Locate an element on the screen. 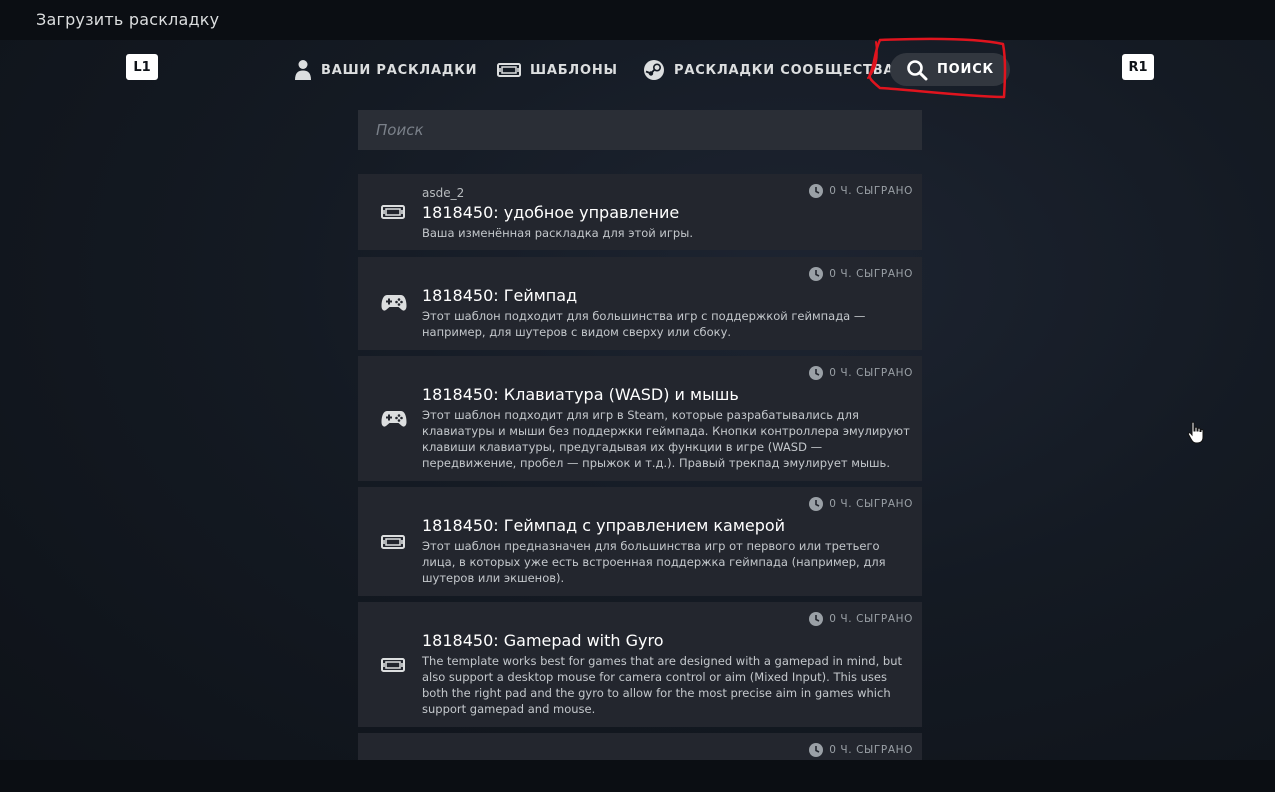  bottom-bar is located at coordinates (637, 776).